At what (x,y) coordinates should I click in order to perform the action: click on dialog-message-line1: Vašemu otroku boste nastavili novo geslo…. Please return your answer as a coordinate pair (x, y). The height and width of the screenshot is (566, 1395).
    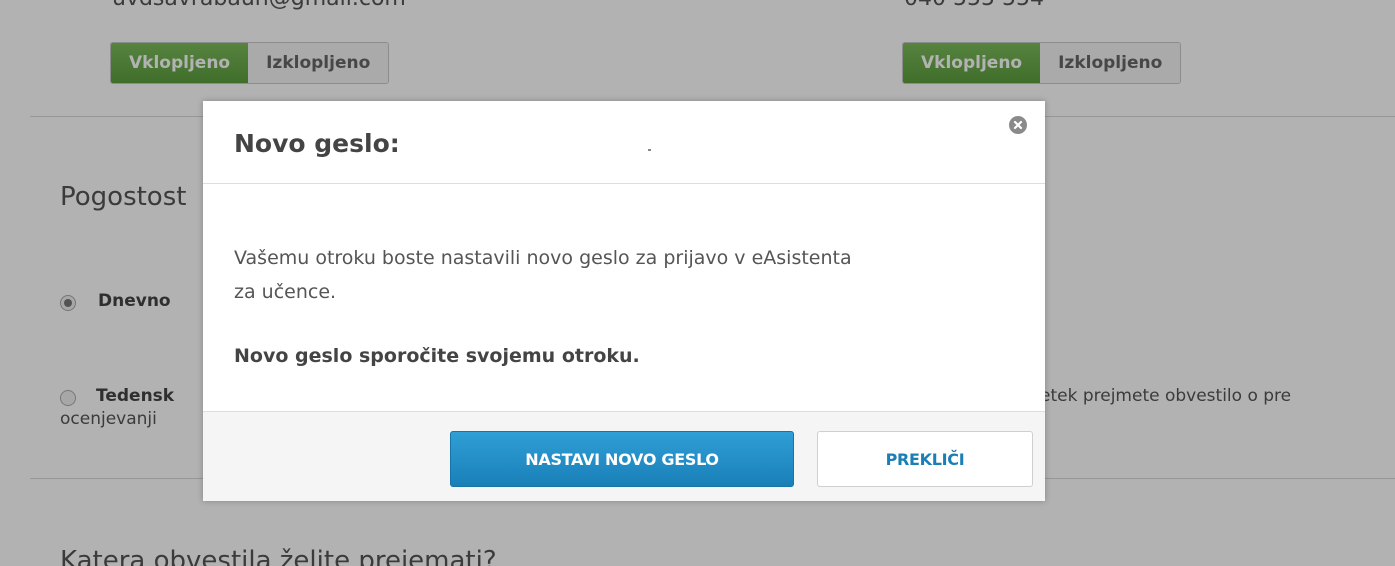
    Looking at the image, I should click on (543, 258).